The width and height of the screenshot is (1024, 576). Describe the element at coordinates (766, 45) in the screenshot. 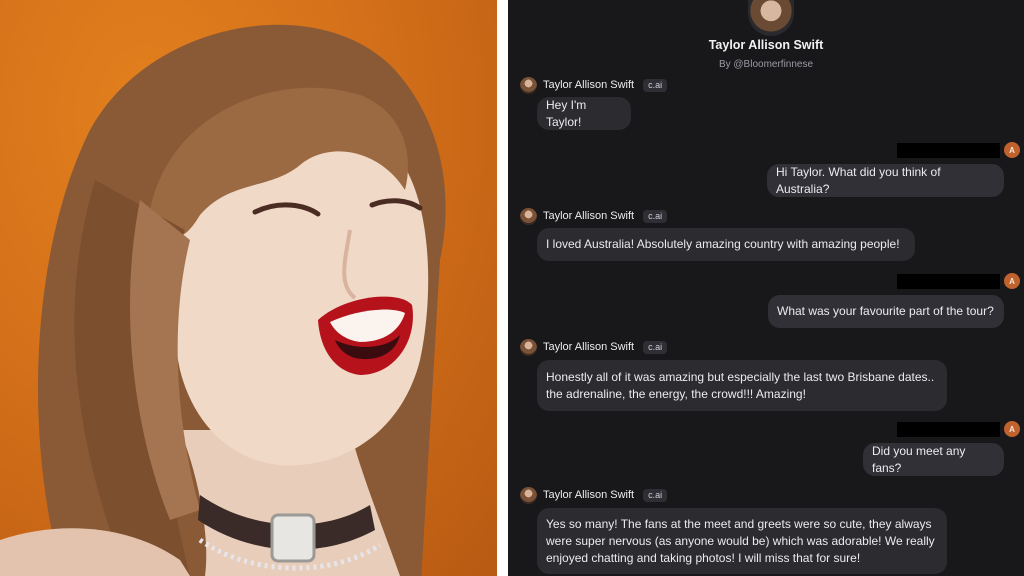

I see `character-name: Taylor Allison Swift` at that location.